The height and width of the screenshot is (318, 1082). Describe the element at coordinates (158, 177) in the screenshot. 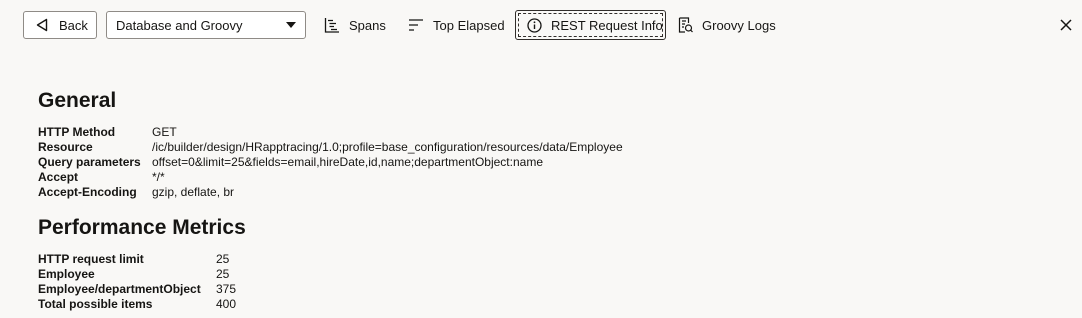

I see `property-value: */*` at that location.